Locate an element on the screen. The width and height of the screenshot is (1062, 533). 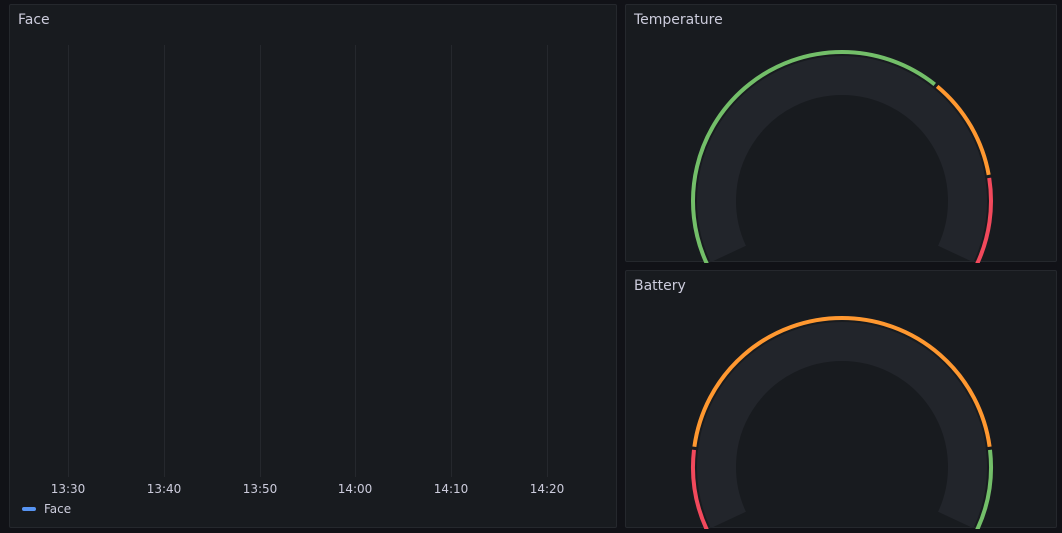
face-legend-label: Face is located at coordinates (58, 509).